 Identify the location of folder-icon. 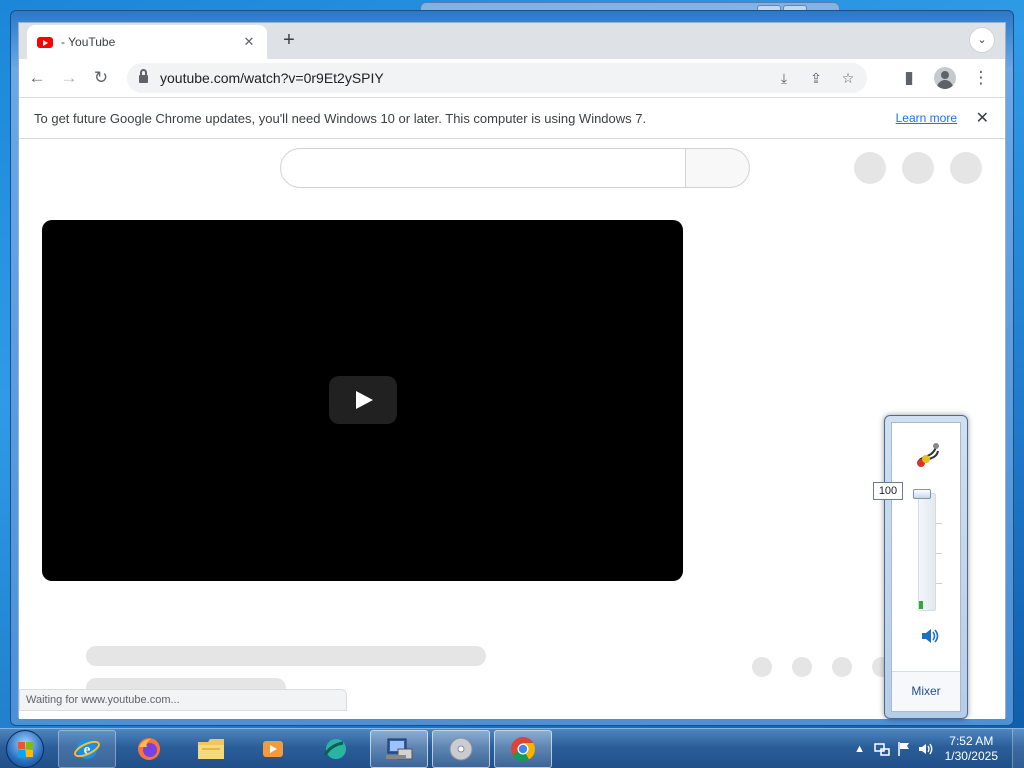
(211, 749).